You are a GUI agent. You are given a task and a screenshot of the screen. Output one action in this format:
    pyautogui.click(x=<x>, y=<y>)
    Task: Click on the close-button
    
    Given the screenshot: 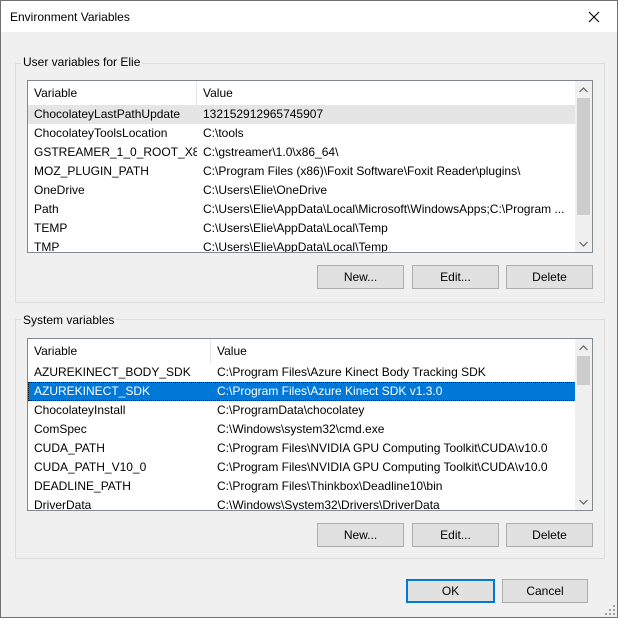 What is the action you would take?
    pyautogui.click(x=594, y=16)
    